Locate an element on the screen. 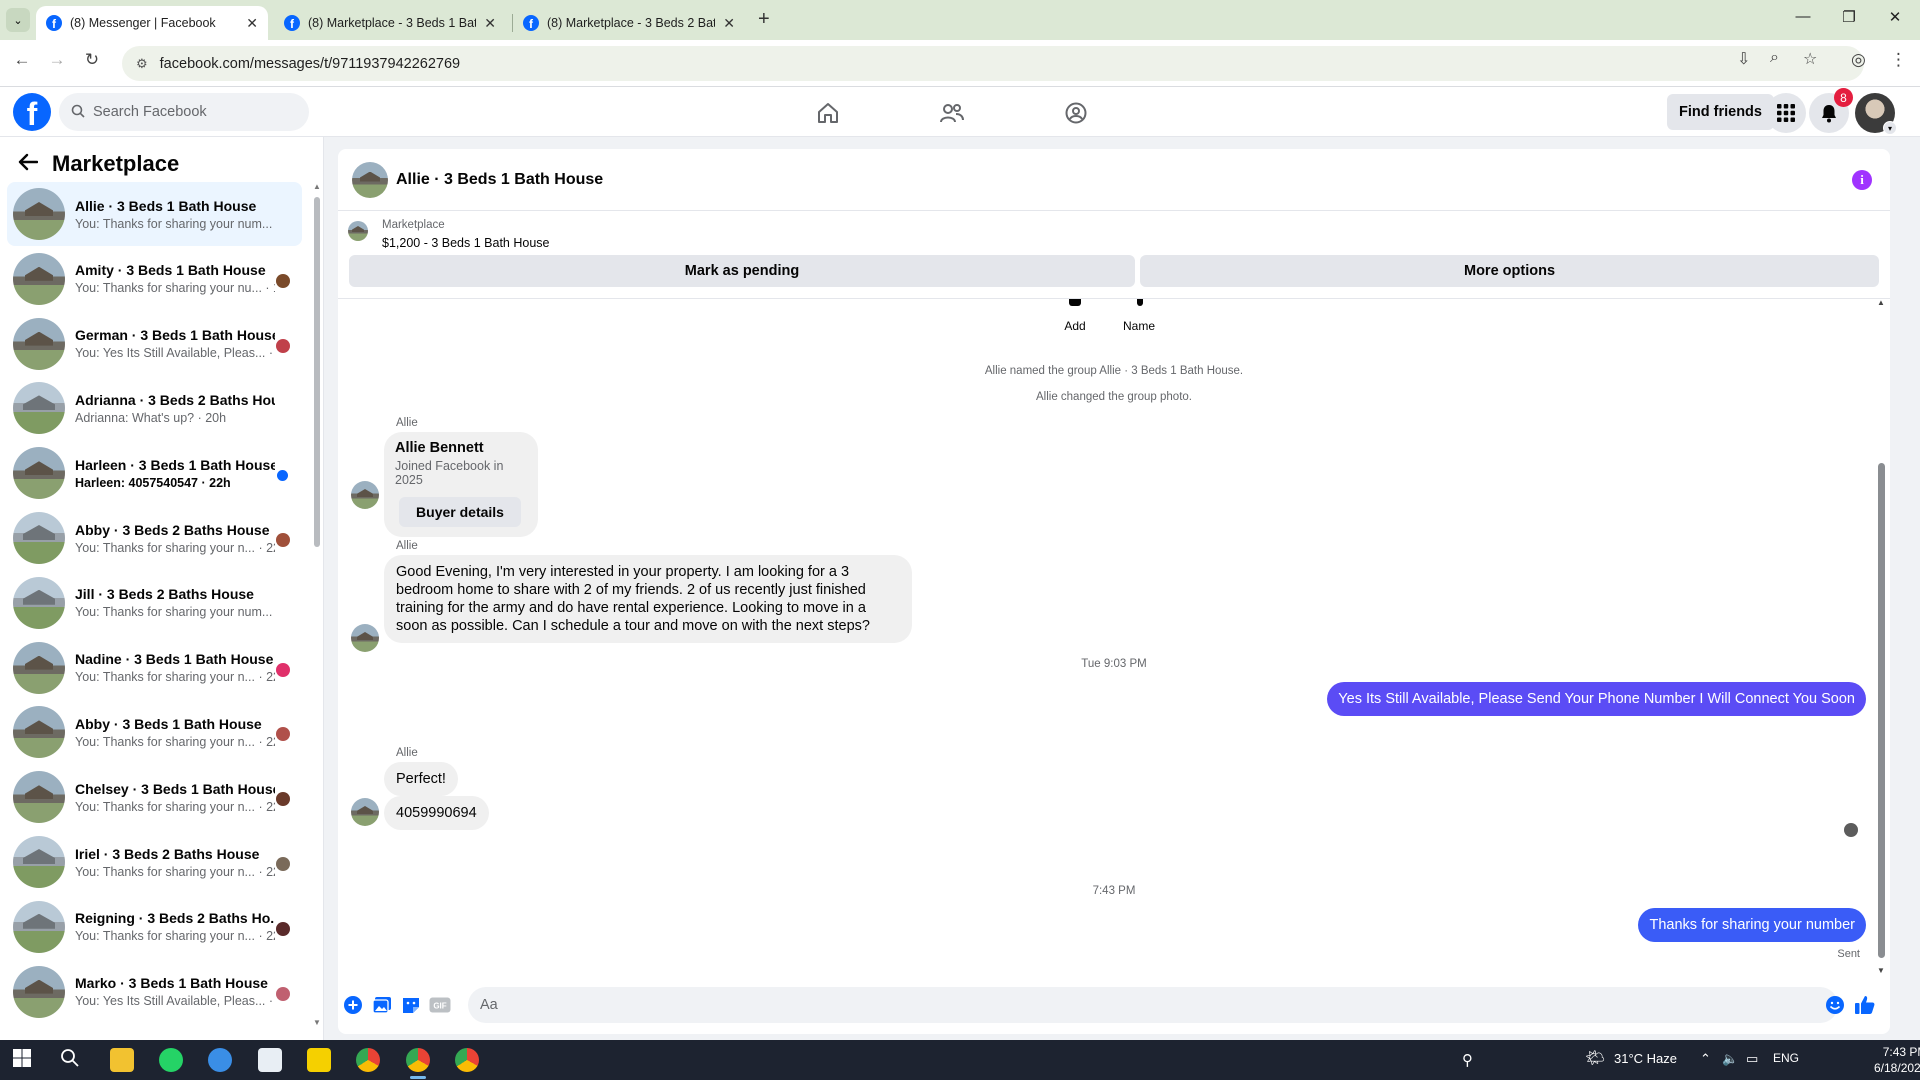  menu-grid-button is located at coordinates (1786, 113).